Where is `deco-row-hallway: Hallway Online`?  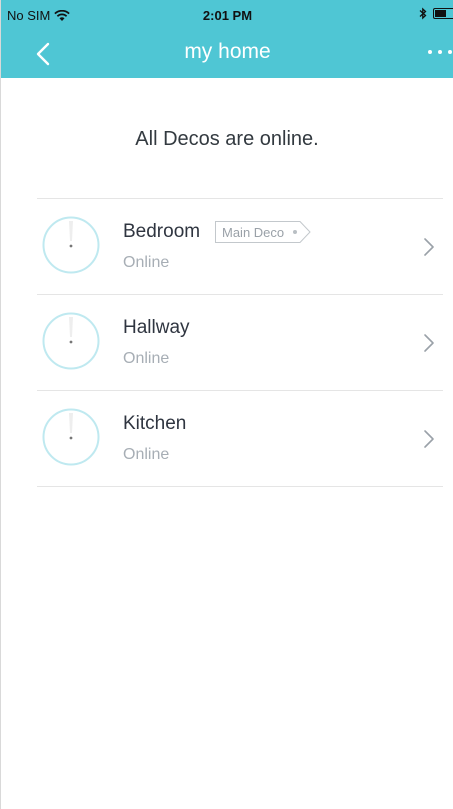
deco-row-hallway: Hallway Online is located at coordinates (240, 343).